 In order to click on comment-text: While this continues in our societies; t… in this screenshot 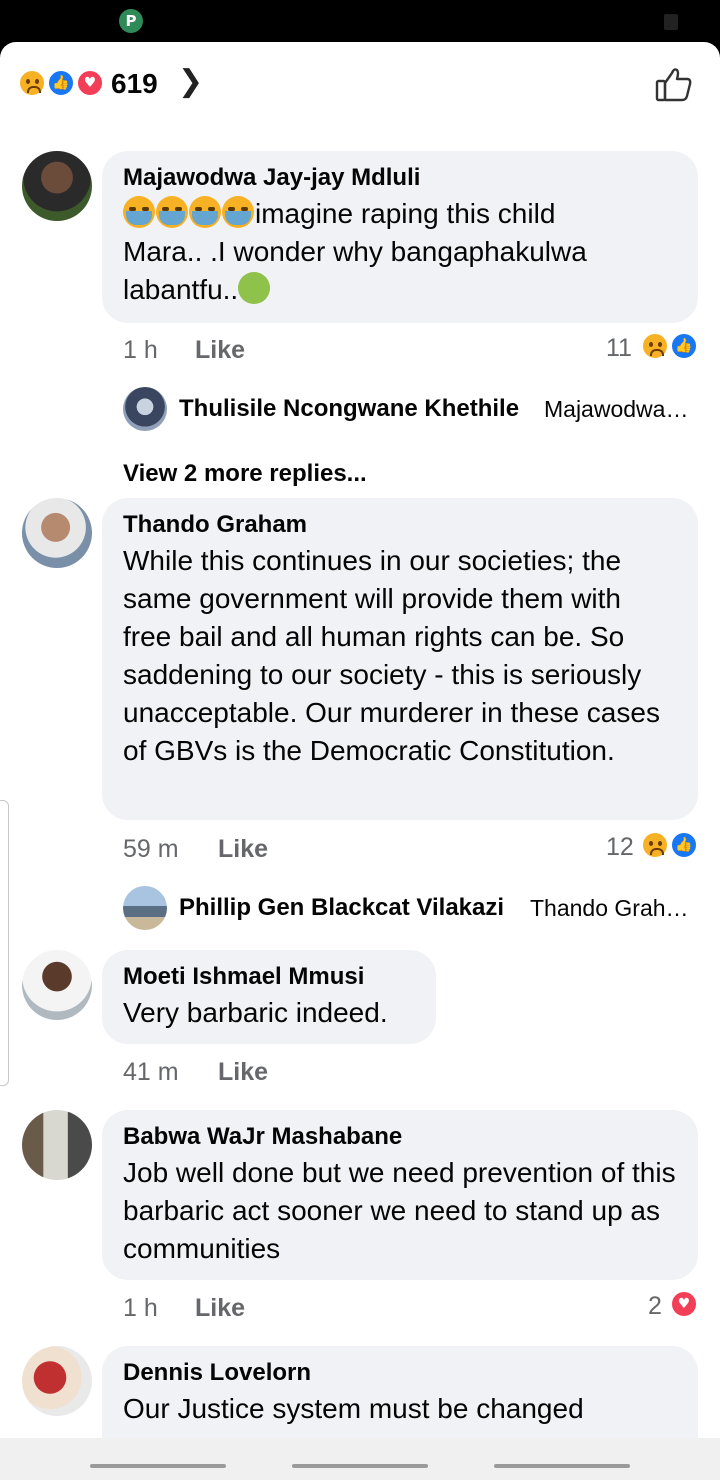, I will do `click(391, 655)`.